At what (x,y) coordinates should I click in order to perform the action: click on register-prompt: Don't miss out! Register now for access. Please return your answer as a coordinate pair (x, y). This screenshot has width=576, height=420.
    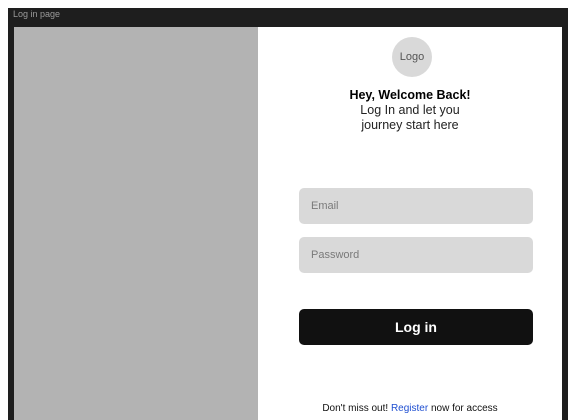
    Looking at the image, I should click on (410, 408).